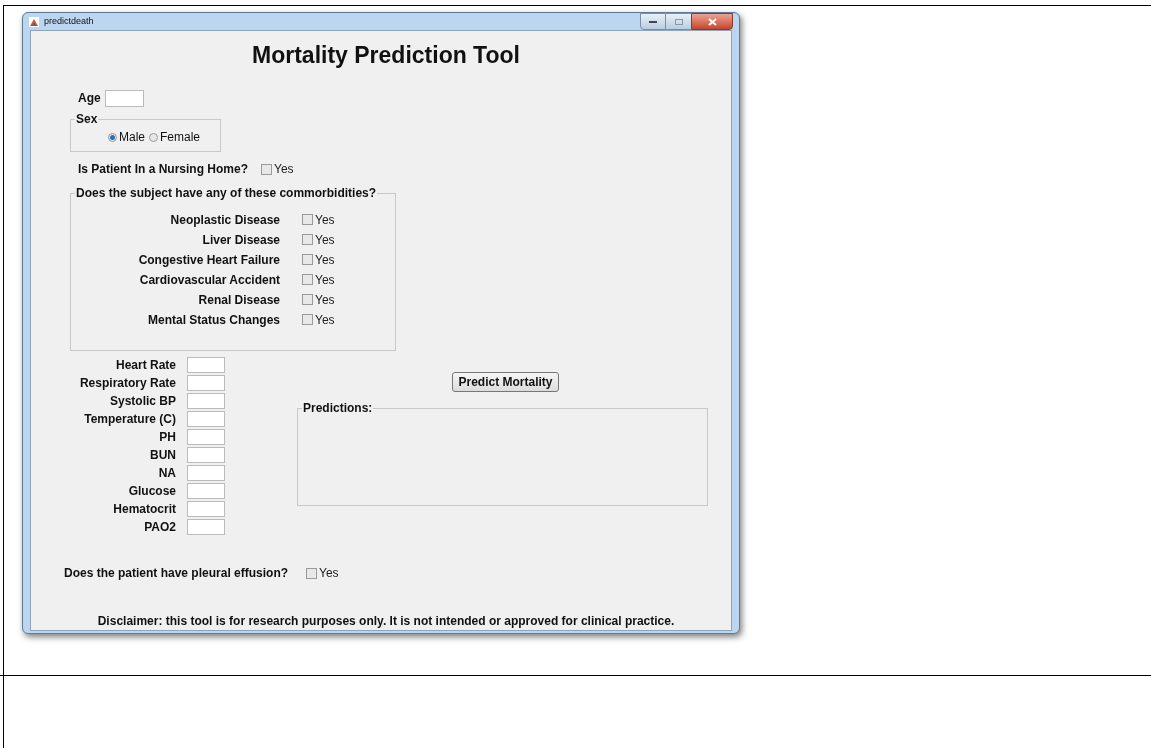 This screenshot has width=1151, height=748. Describe the element at coordinates (208, 260) in the screenshot. I see `condition-label: Congestive Heart Failure` at that location.